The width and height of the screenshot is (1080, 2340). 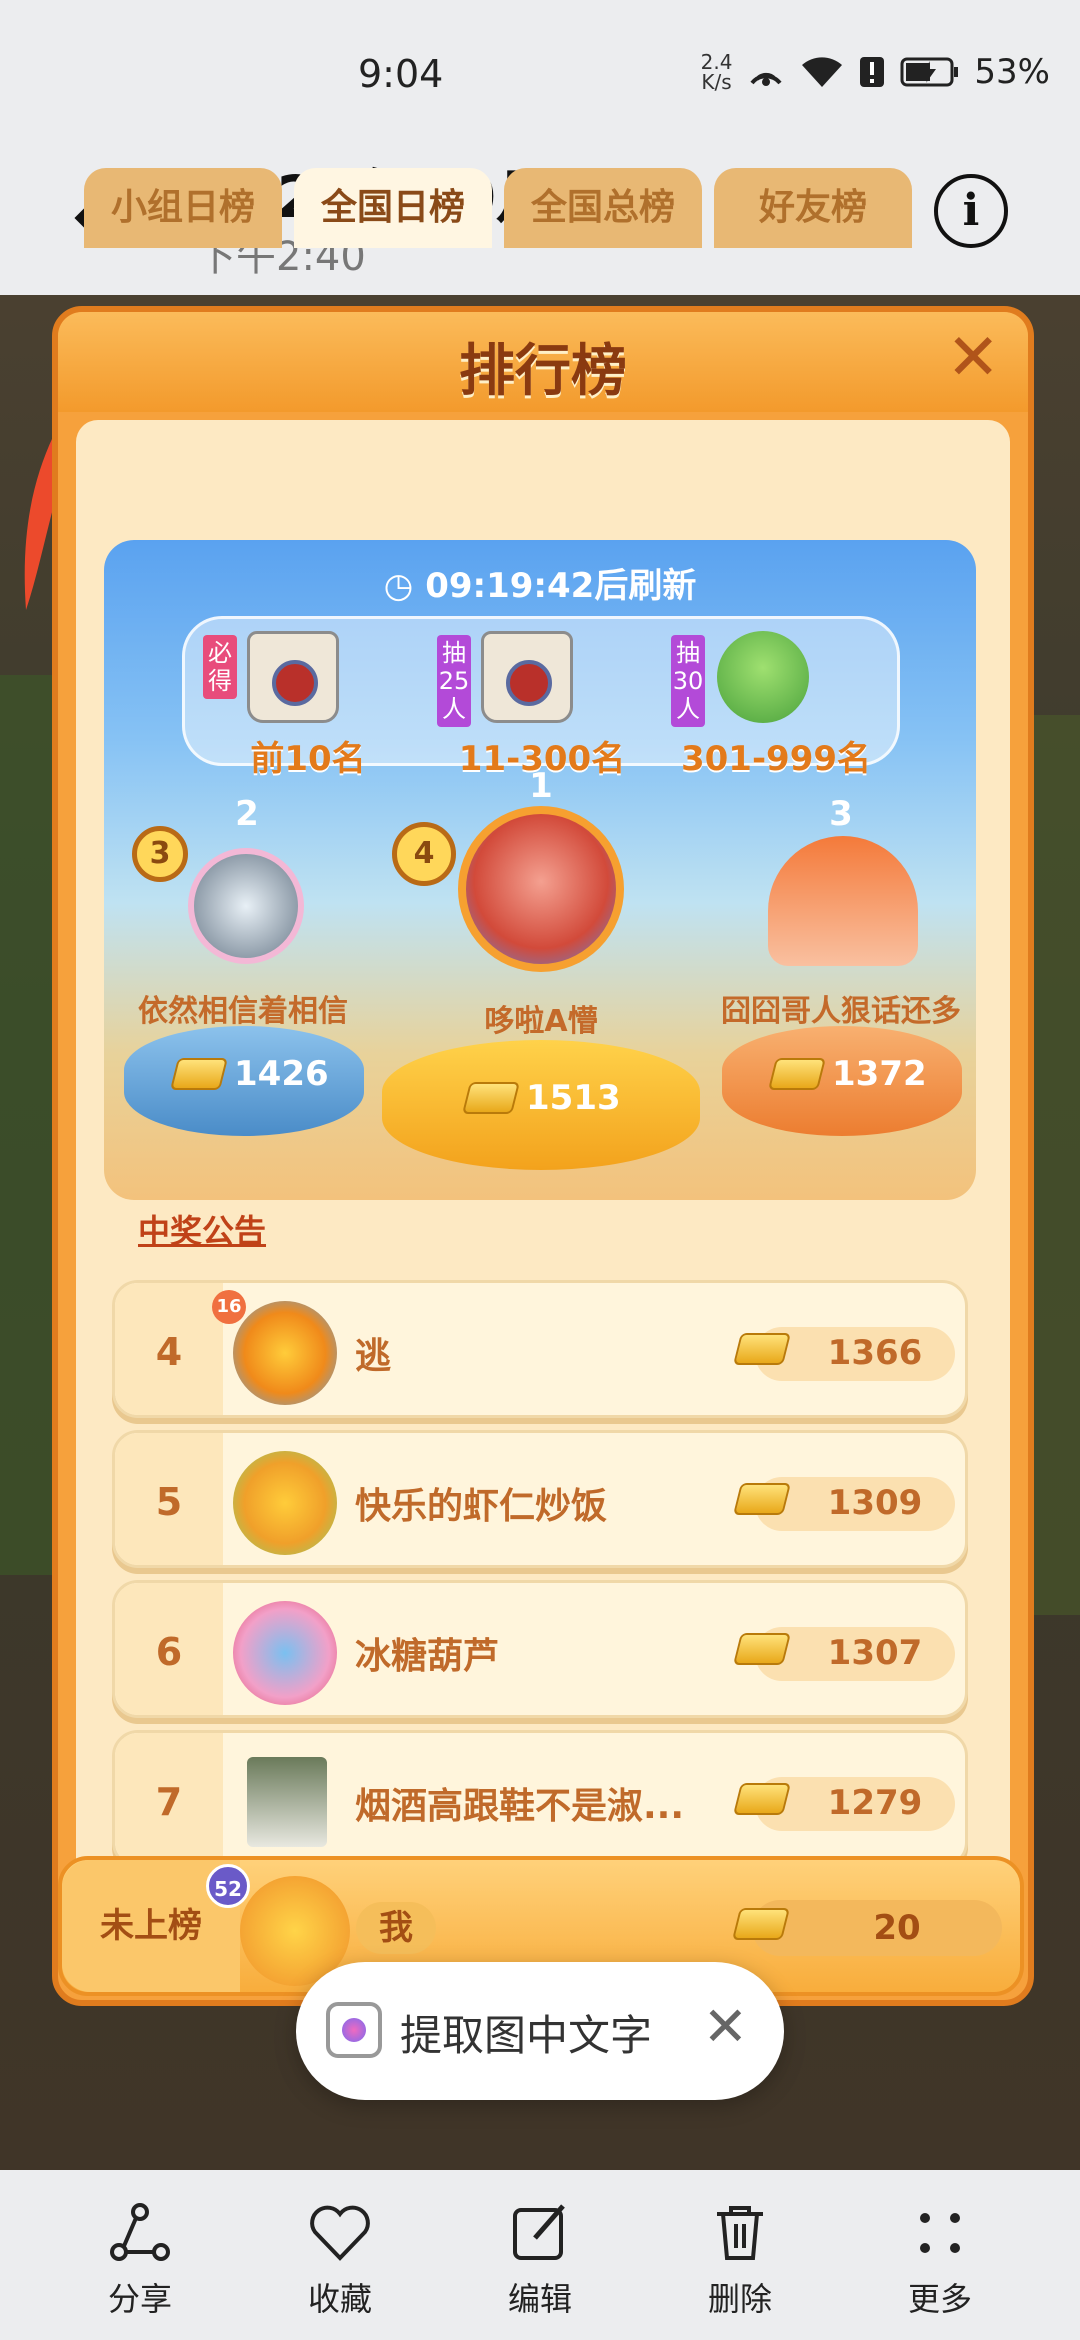 What do you see at coordinates (169, 1649) in the screenshot?
I see `row-rank: 6` at bounding box center [169, 1649].